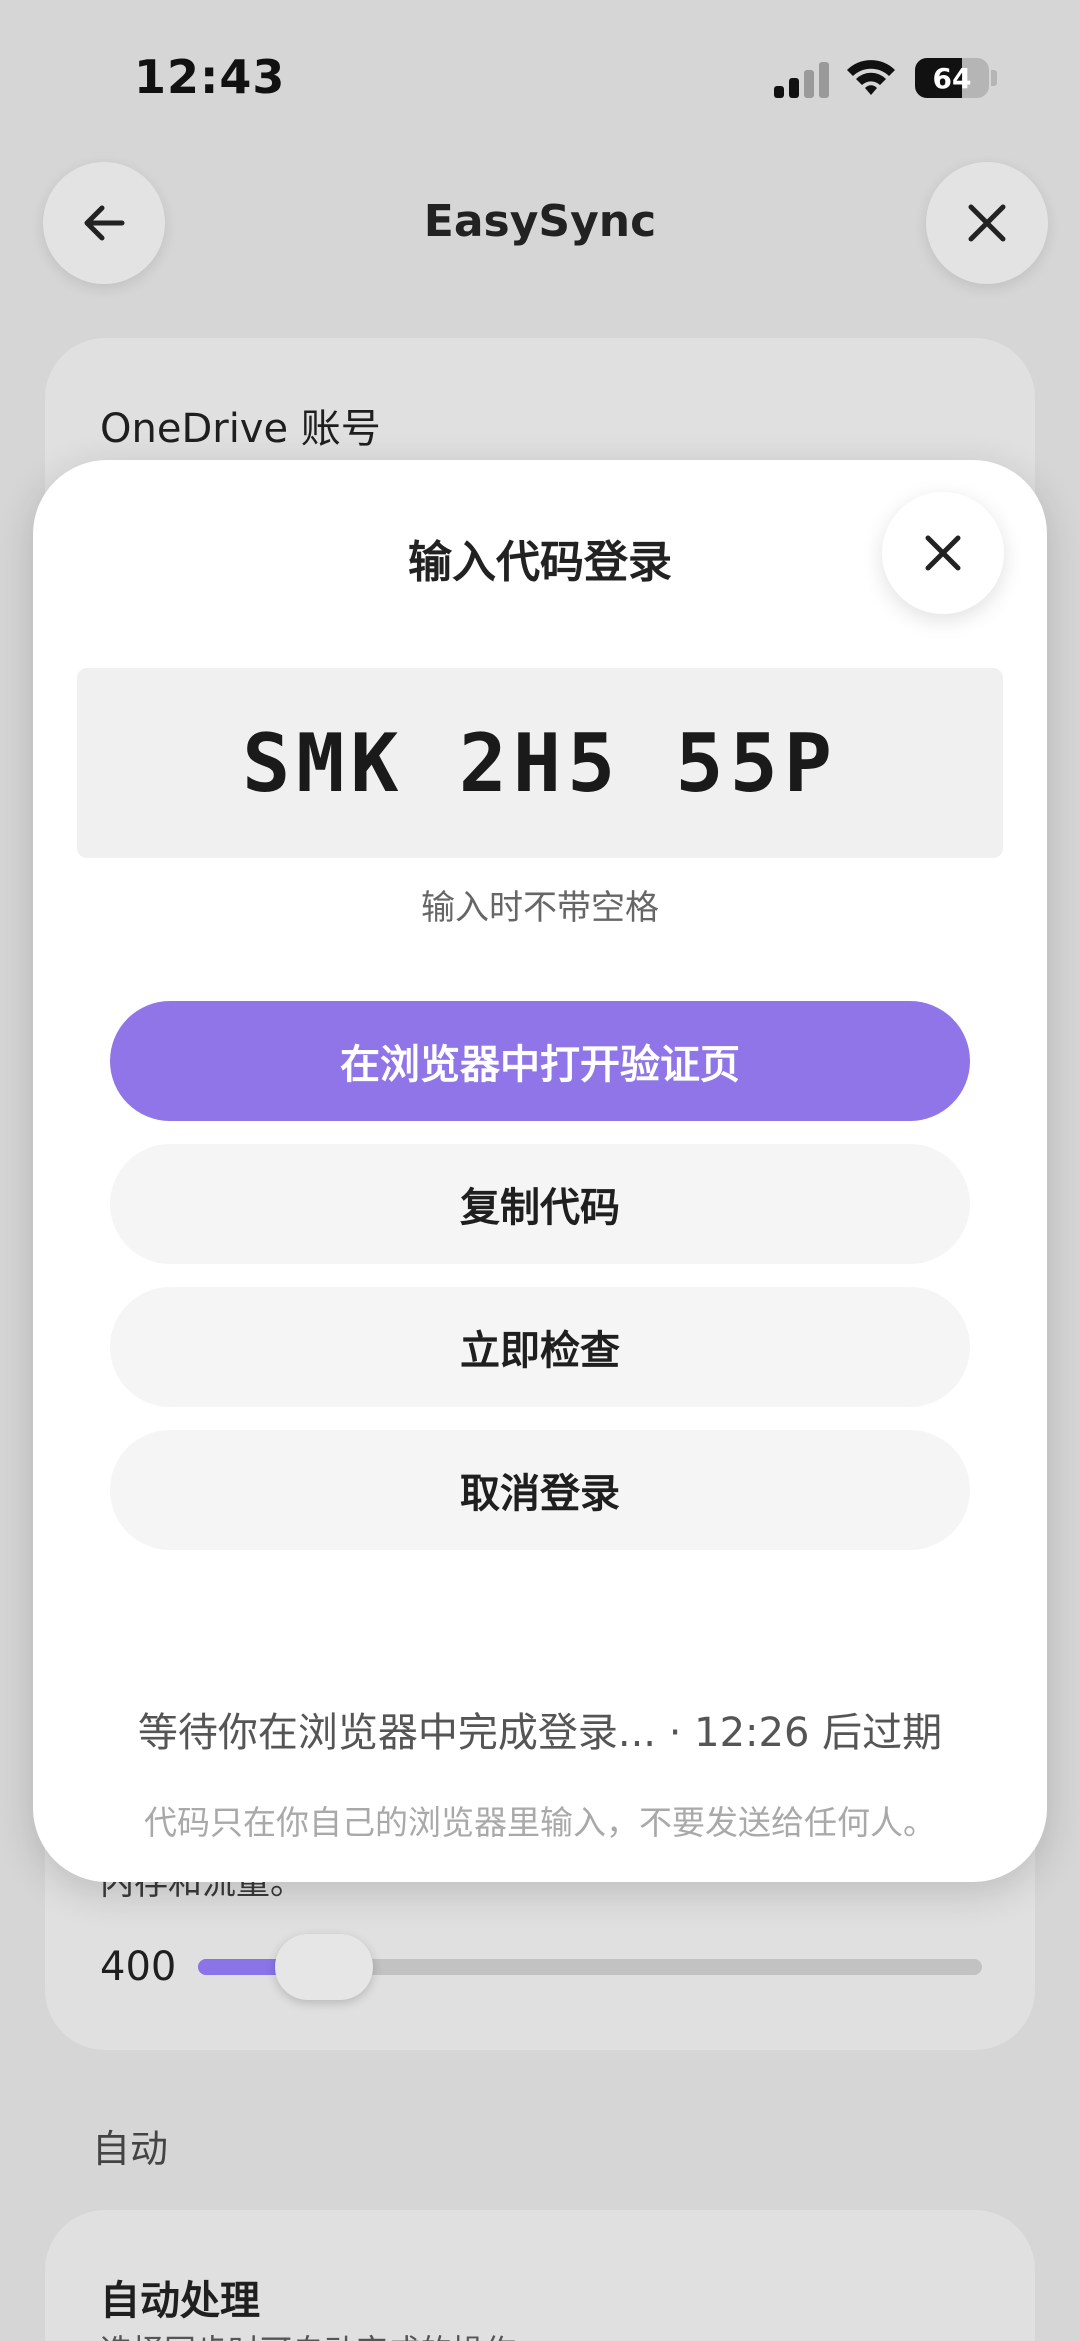 This screenshot has height=2341, width=1080. Describe the element at coordinates (540, 908) in the screenshot. I see `code-hint: 输入时不带空格` at that location.